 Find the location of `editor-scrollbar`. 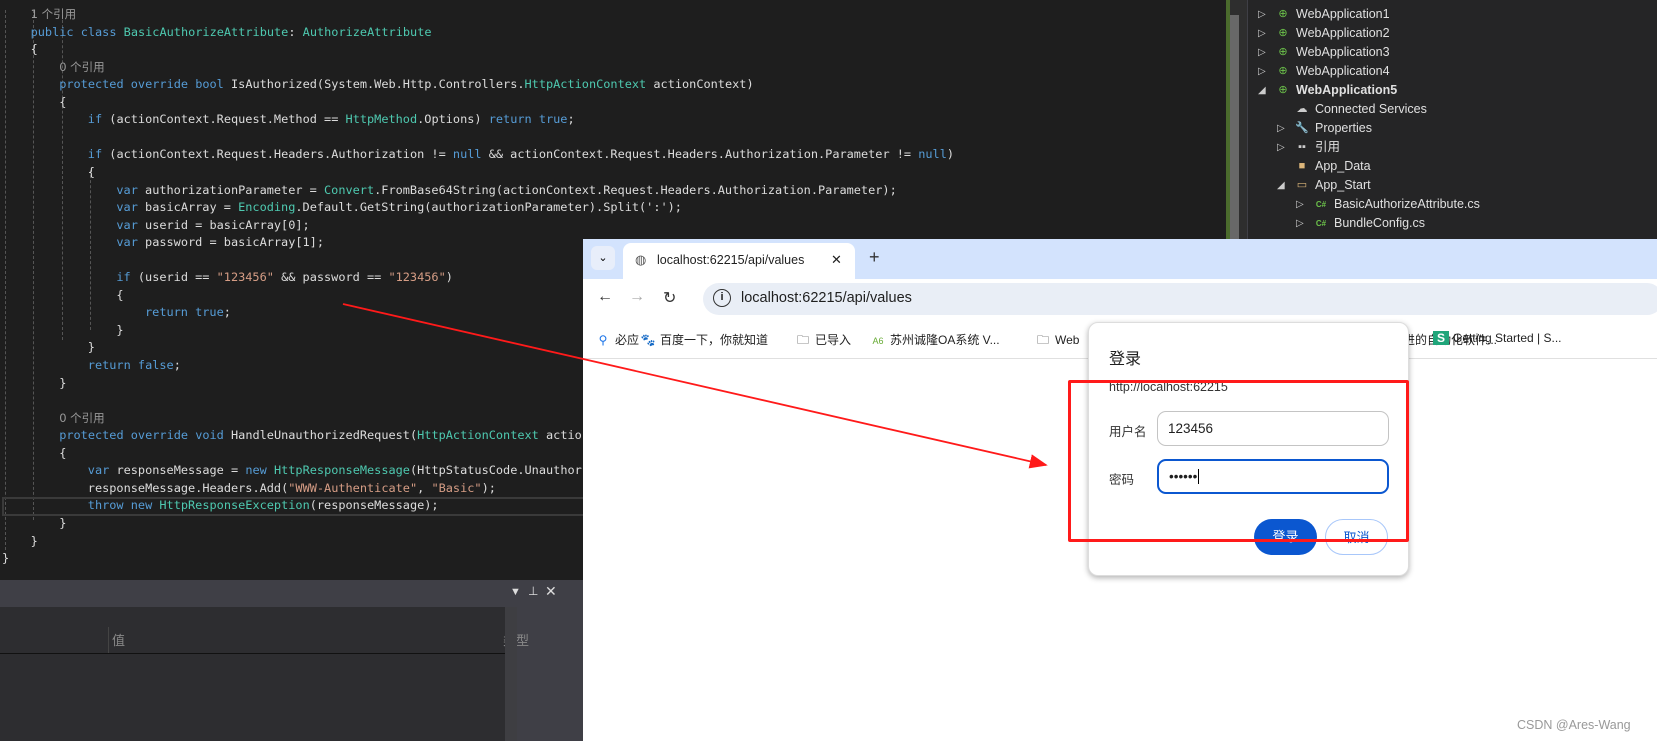

editor-scrollbar is located at coordinates (1236, 120).